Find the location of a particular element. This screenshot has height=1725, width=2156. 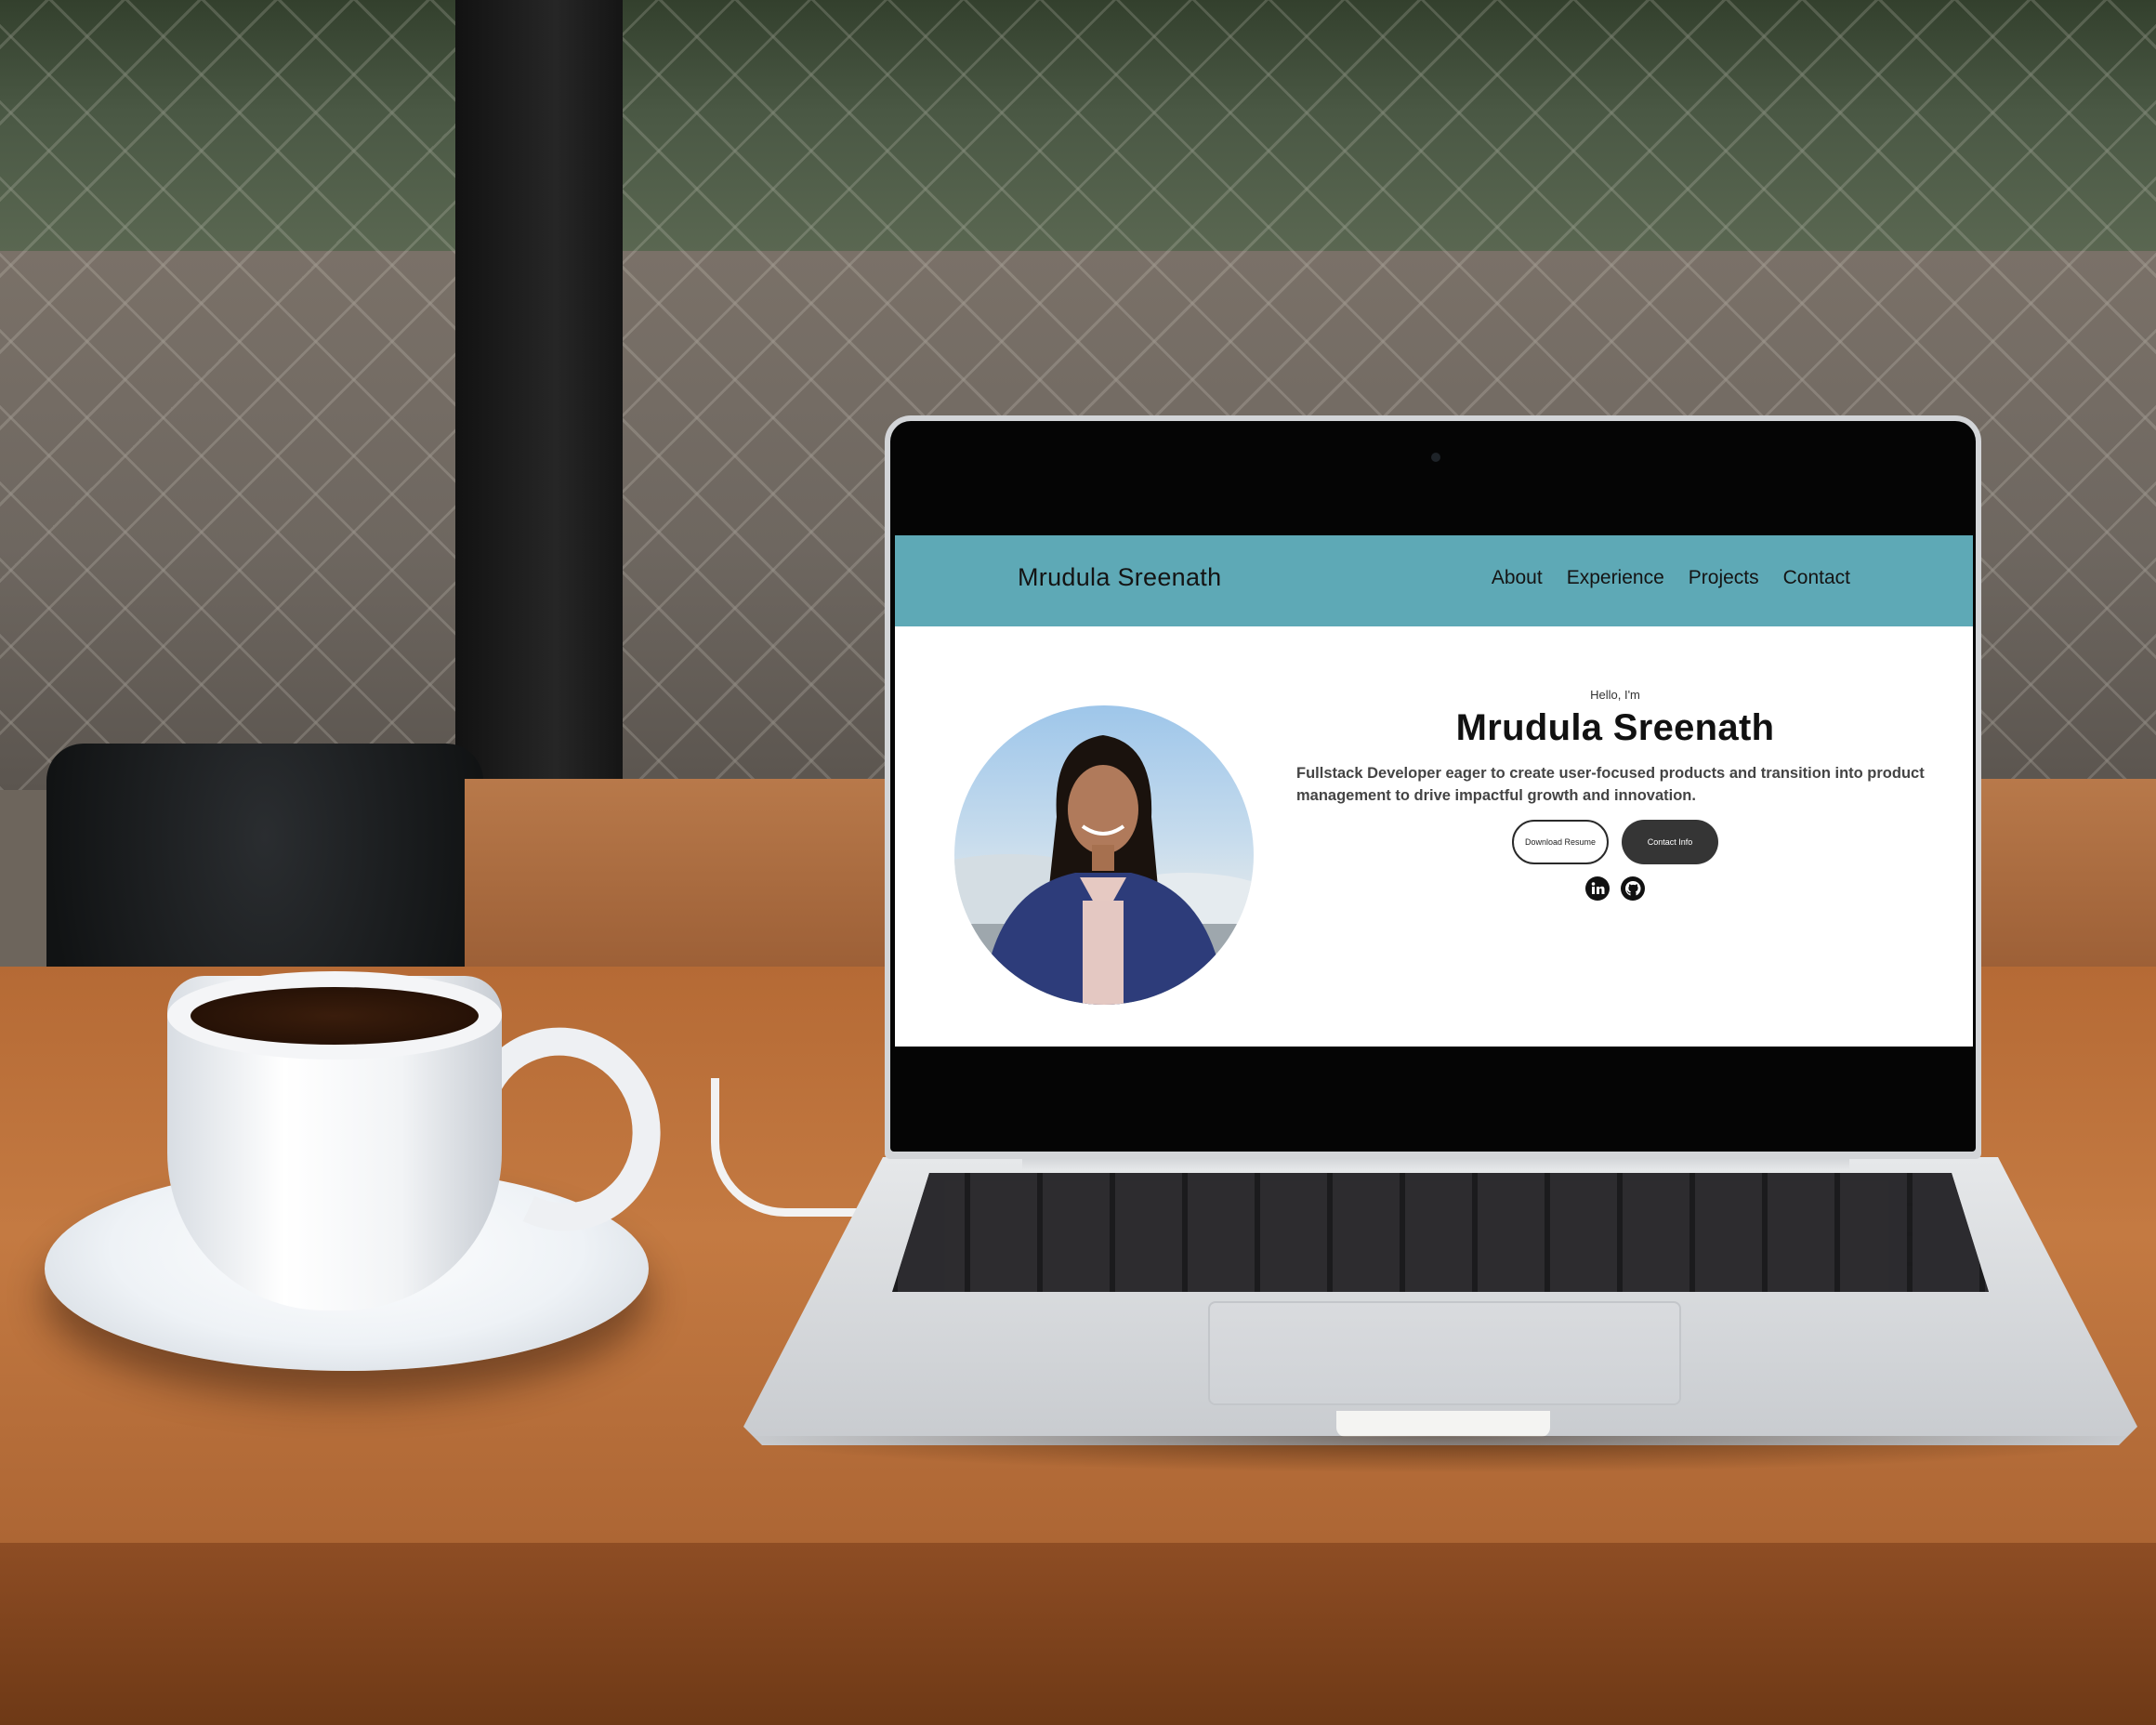

nav-menu: About Experience Projects Contact is located at coordinates (1671, 578).